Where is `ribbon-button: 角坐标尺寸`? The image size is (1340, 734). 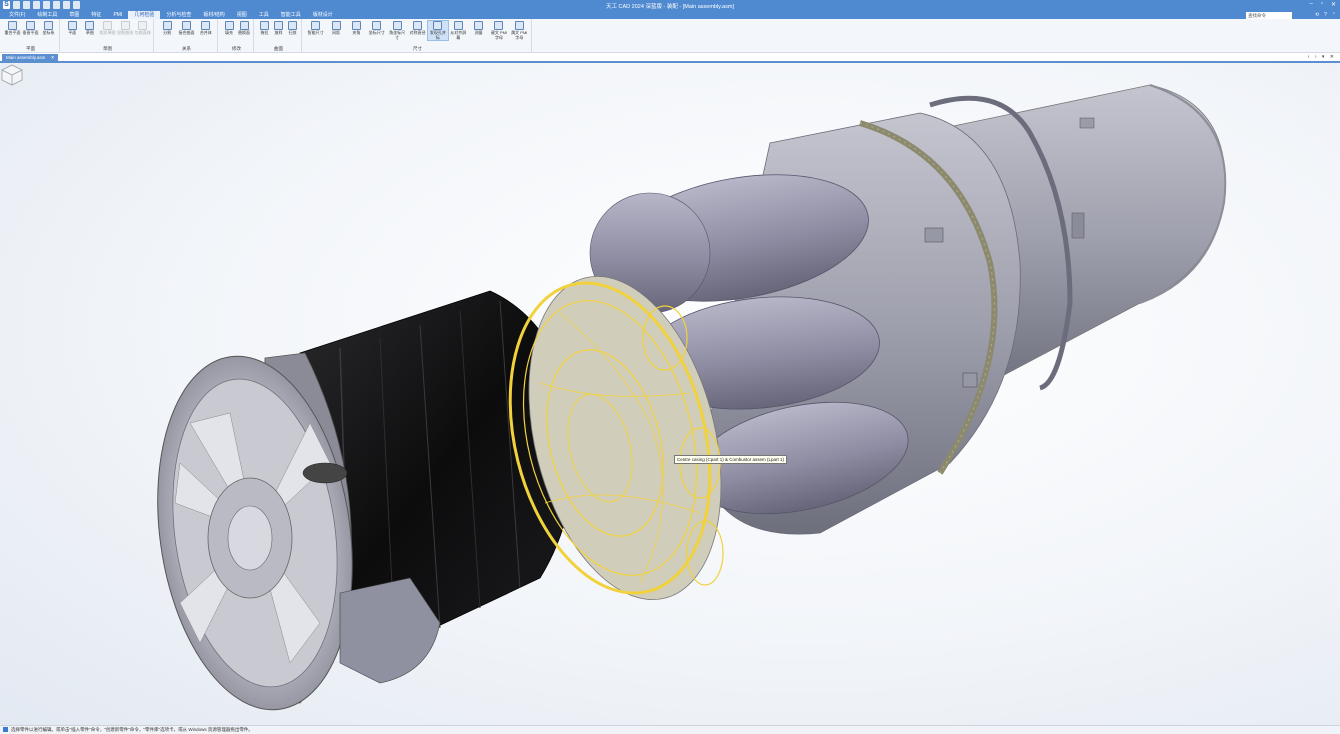
ribbon-button: 角坐标尺寸 is located at coordinates (396, 30).